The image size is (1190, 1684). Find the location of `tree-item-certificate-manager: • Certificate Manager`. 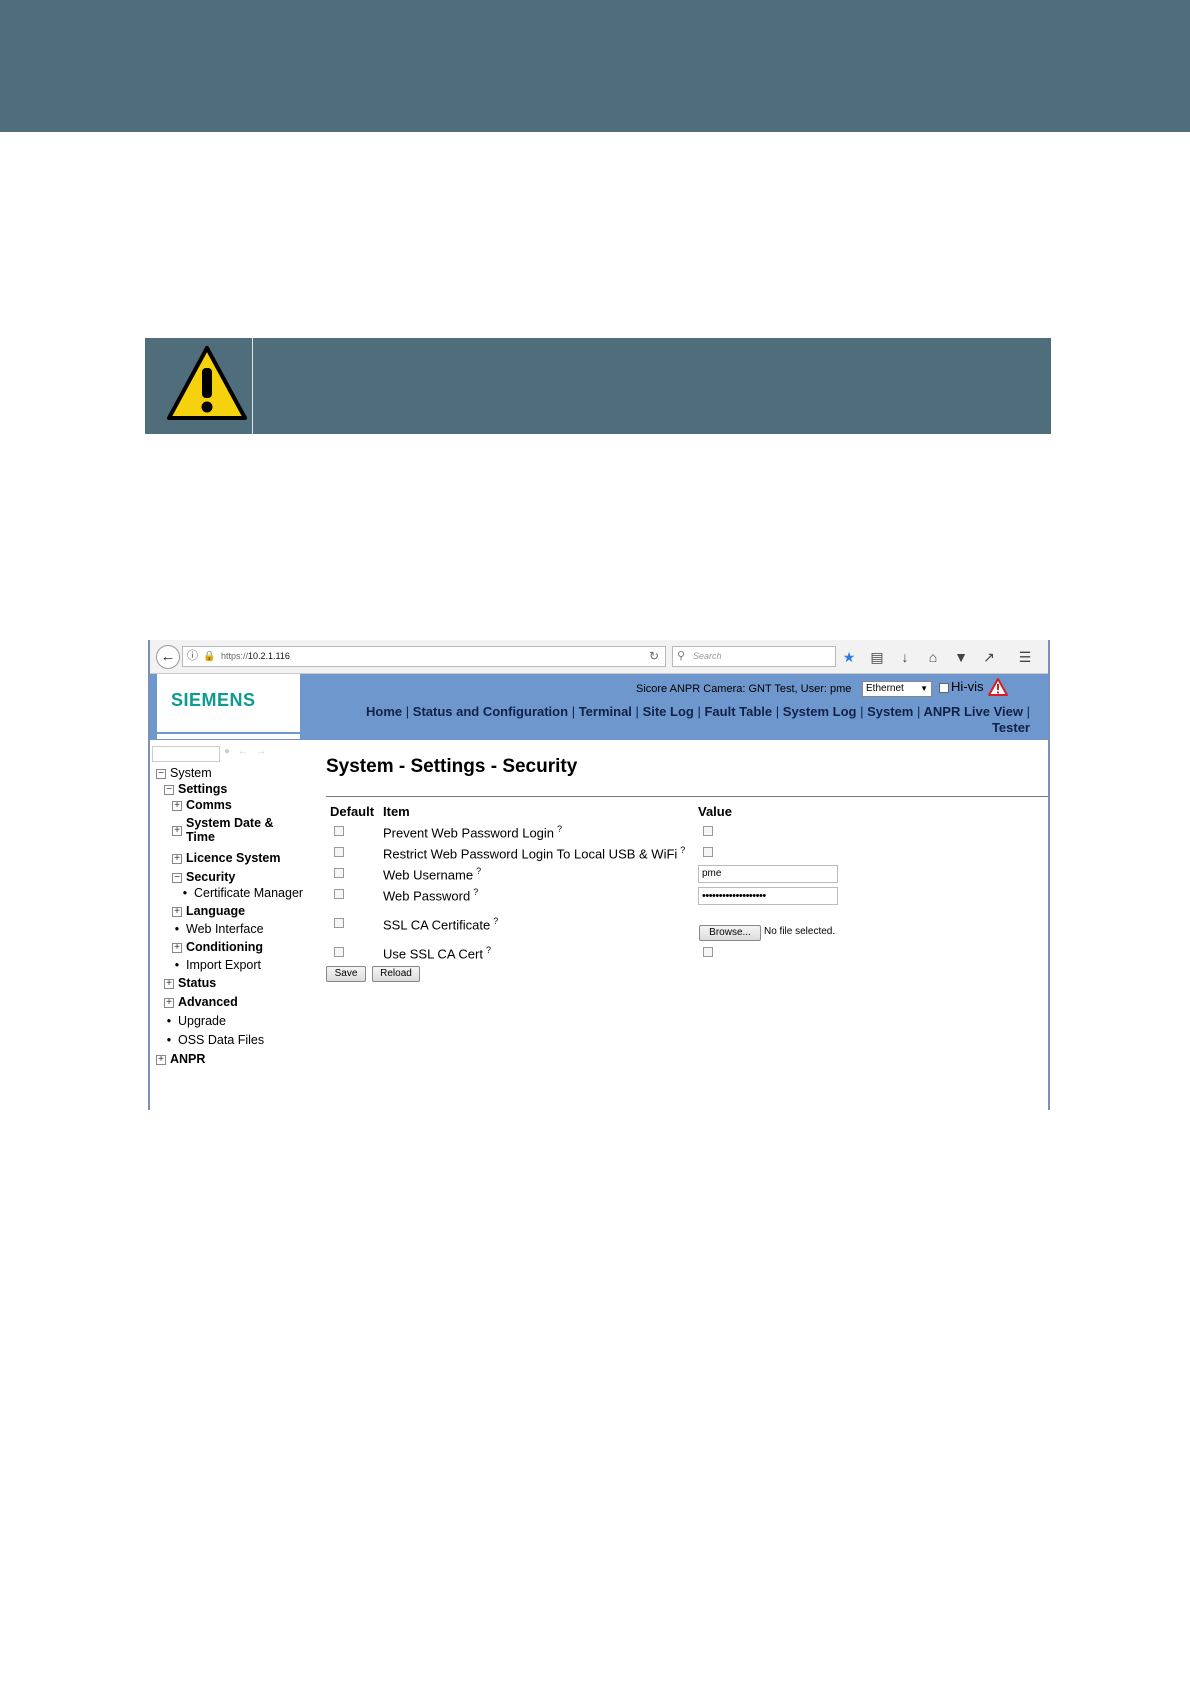

tree-item-certificate-manager: • Certificate Manager is located at coordinates (241, 893).